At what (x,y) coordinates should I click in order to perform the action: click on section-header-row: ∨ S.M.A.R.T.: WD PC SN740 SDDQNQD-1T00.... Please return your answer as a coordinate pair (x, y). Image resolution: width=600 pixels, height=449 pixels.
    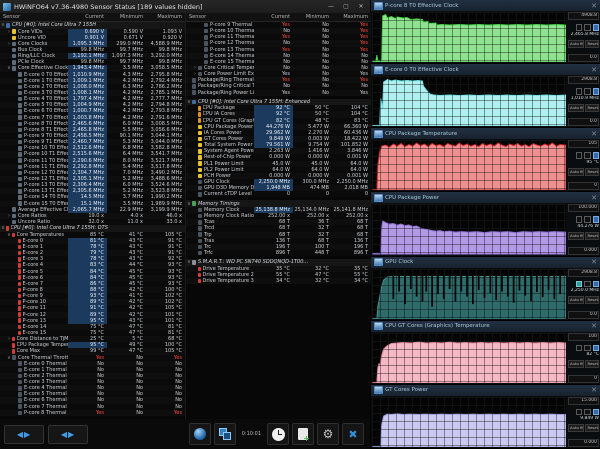
    Looking at the image, I should click on (278, 262).